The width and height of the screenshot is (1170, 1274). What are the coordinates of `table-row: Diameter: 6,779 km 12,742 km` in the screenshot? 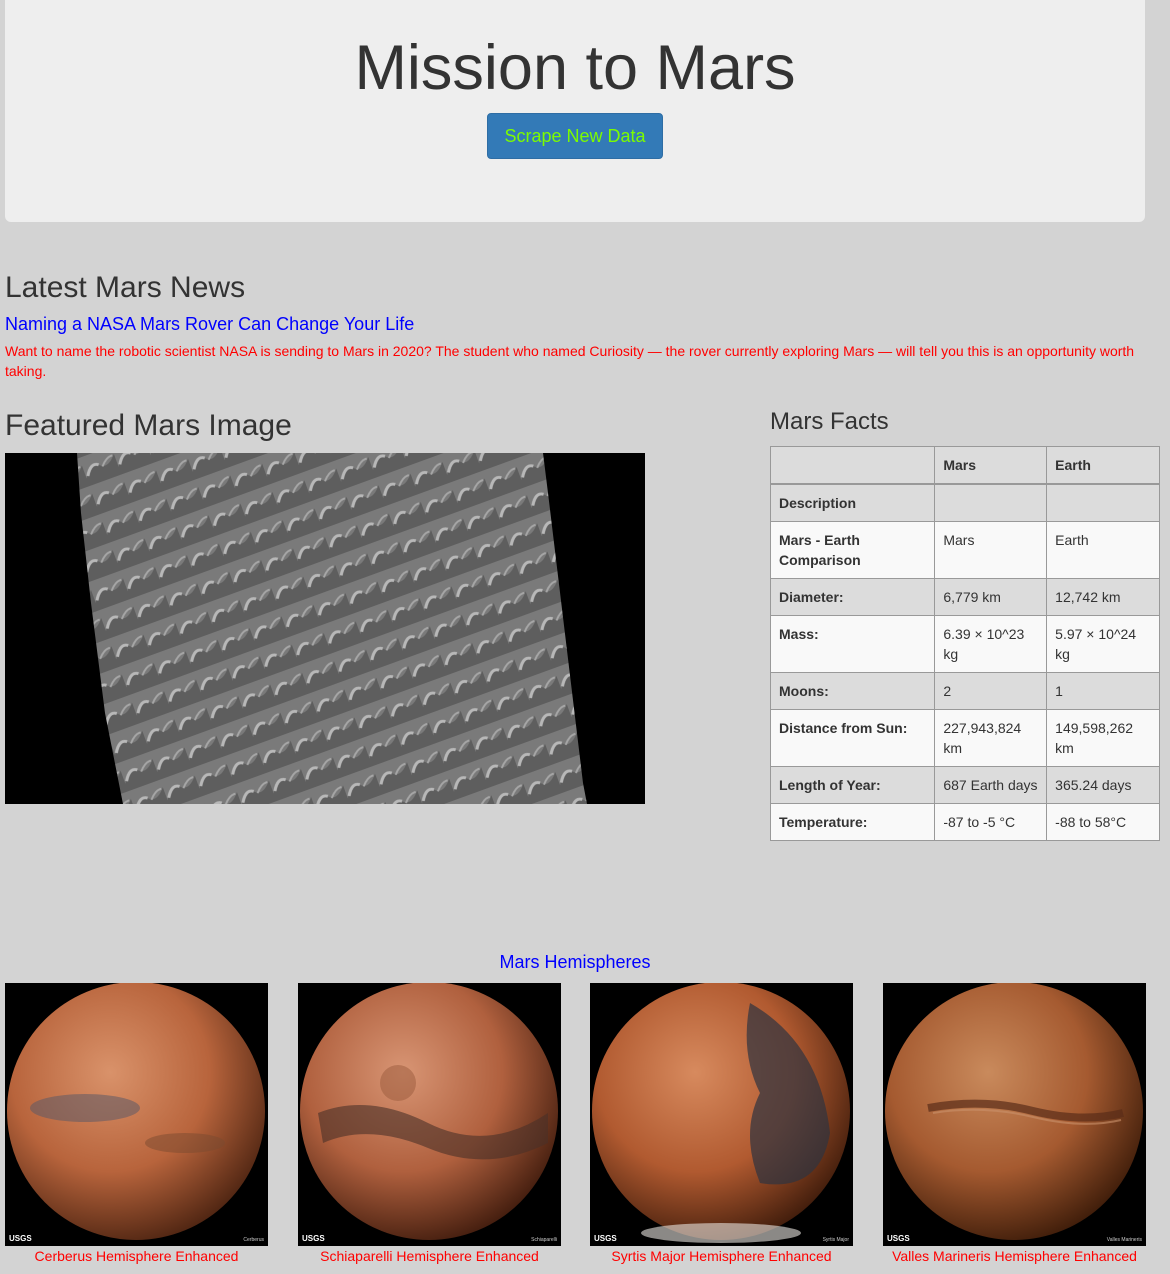 It's located at (964, 597).